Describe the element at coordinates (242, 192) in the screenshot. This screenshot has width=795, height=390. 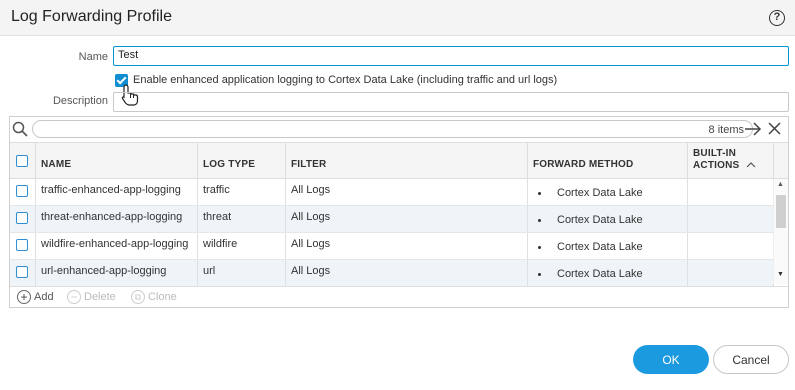
I see `row-log-type: traffic` at that location.